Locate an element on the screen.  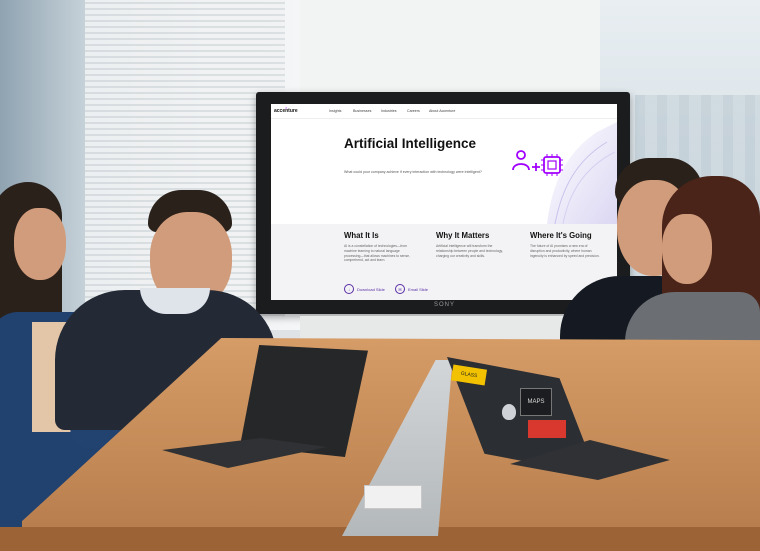
ai-illustration is located at coordinates (564, 173).